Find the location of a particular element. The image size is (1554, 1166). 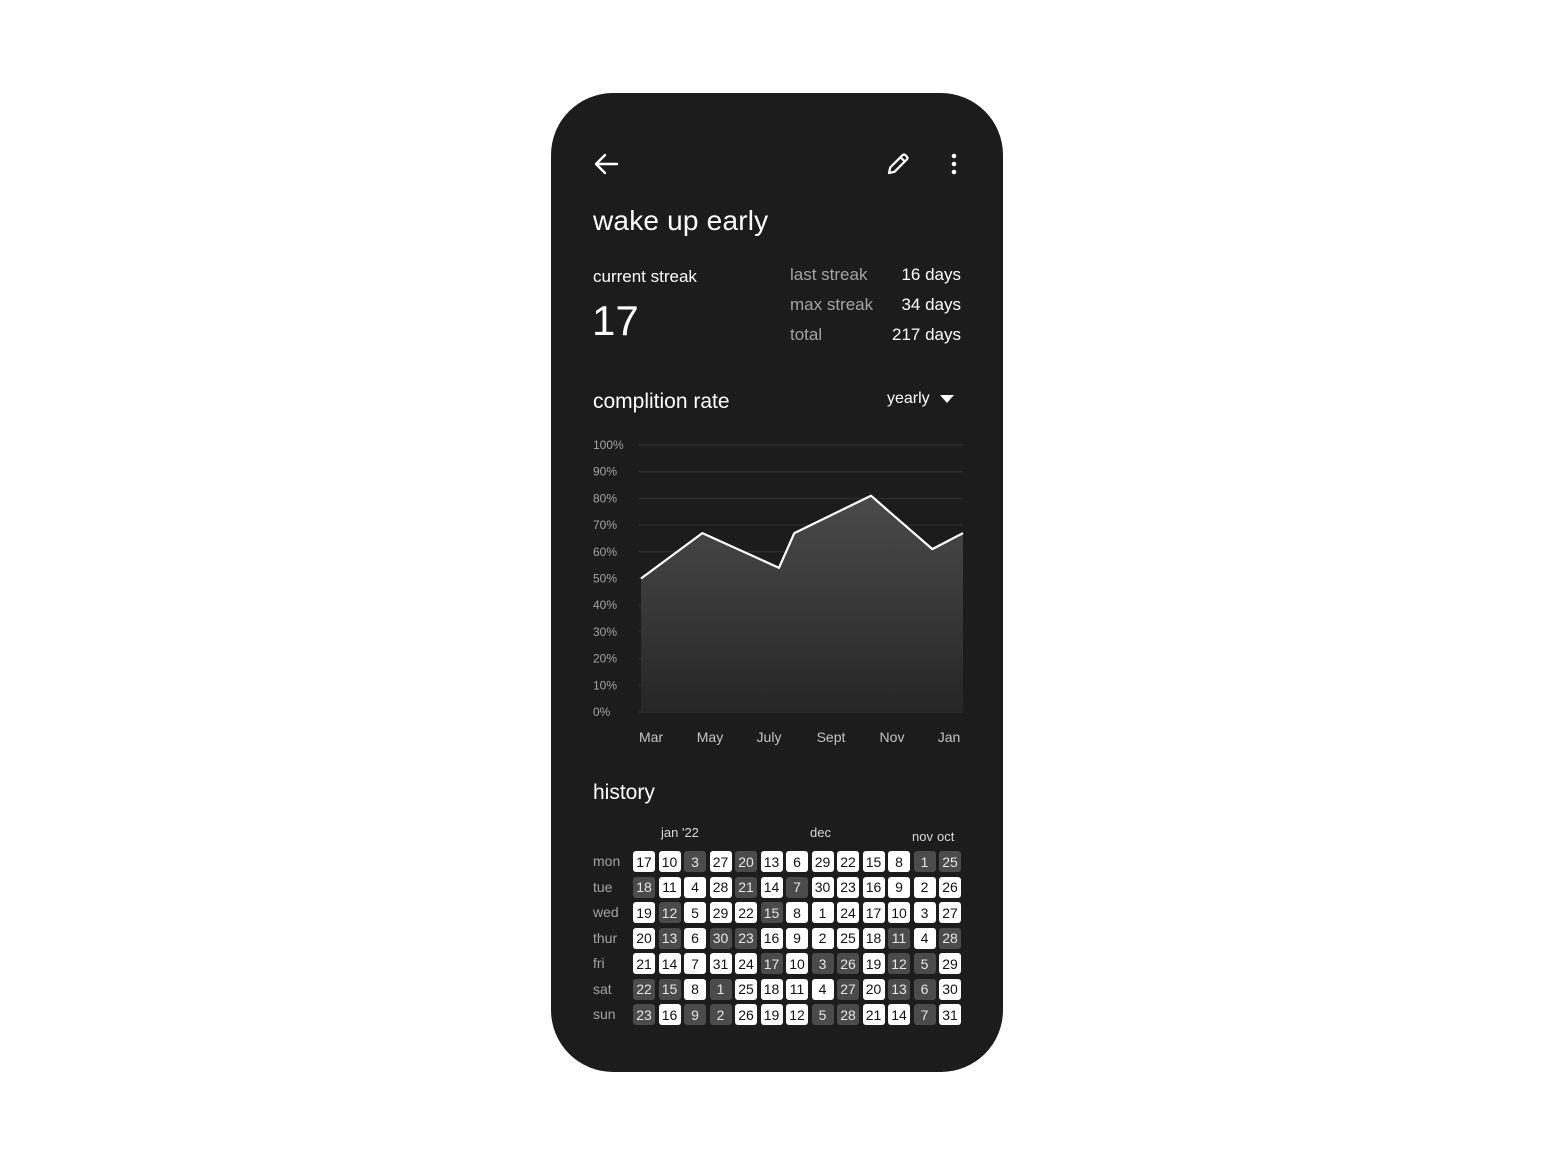

back-button is located at coordinates (606, 164).